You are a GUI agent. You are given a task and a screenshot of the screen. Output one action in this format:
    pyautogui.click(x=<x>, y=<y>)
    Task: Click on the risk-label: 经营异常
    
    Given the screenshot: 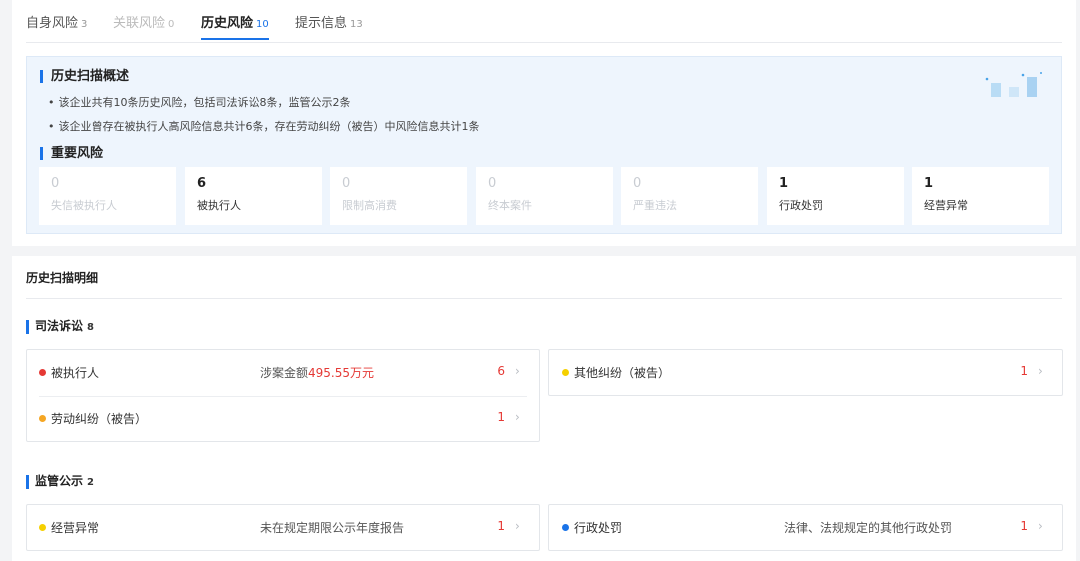 What is the action you would take?
    pyautogui.click(x=946, y=205)
    